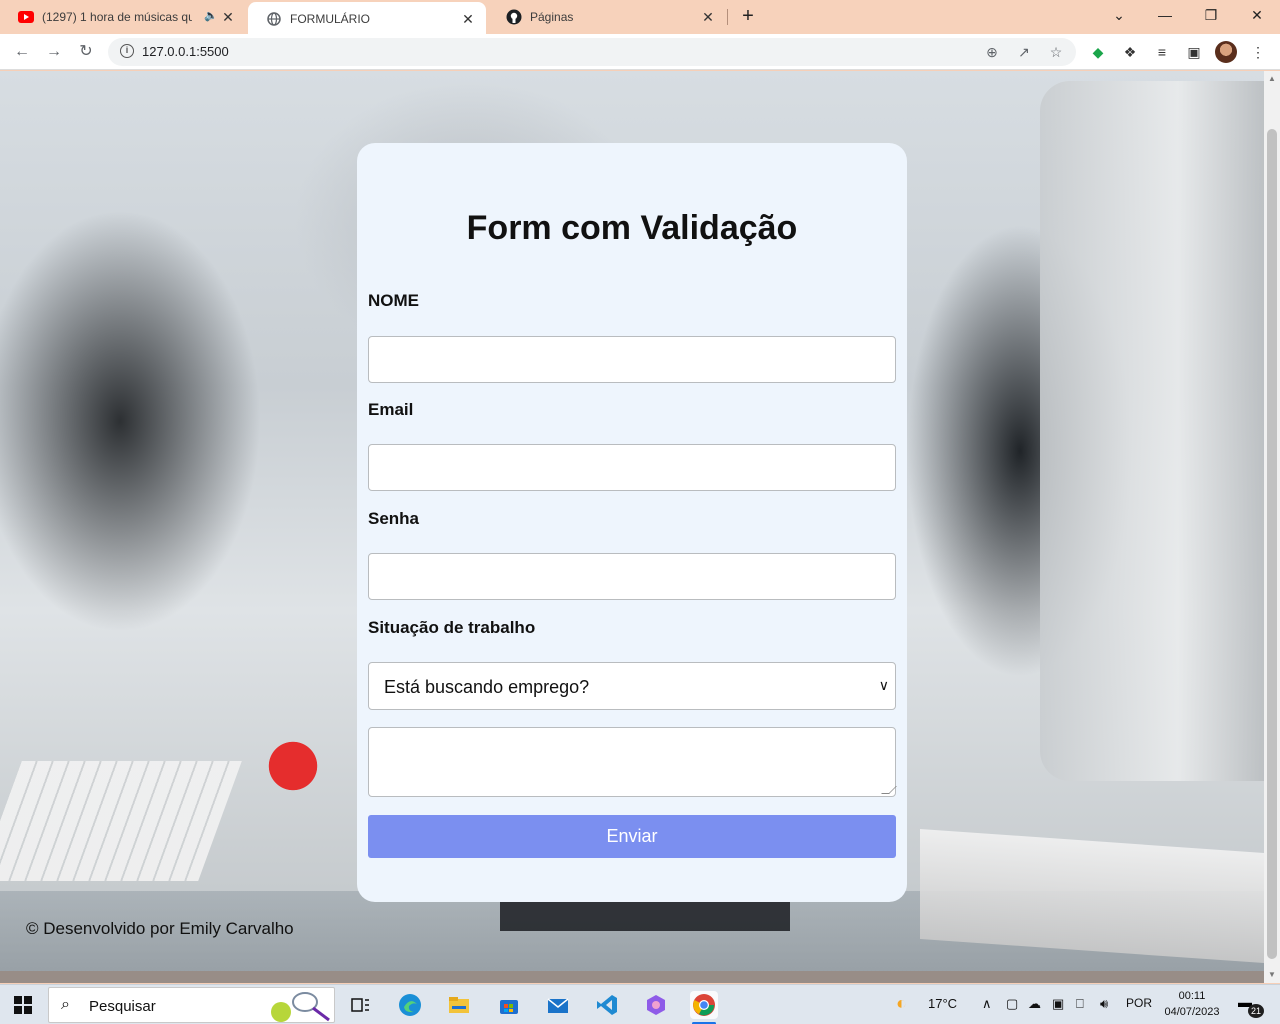  Describe the element at coordinates (1080, 1004) in the screenshot. I see `network-icon: ⎕` at that location.